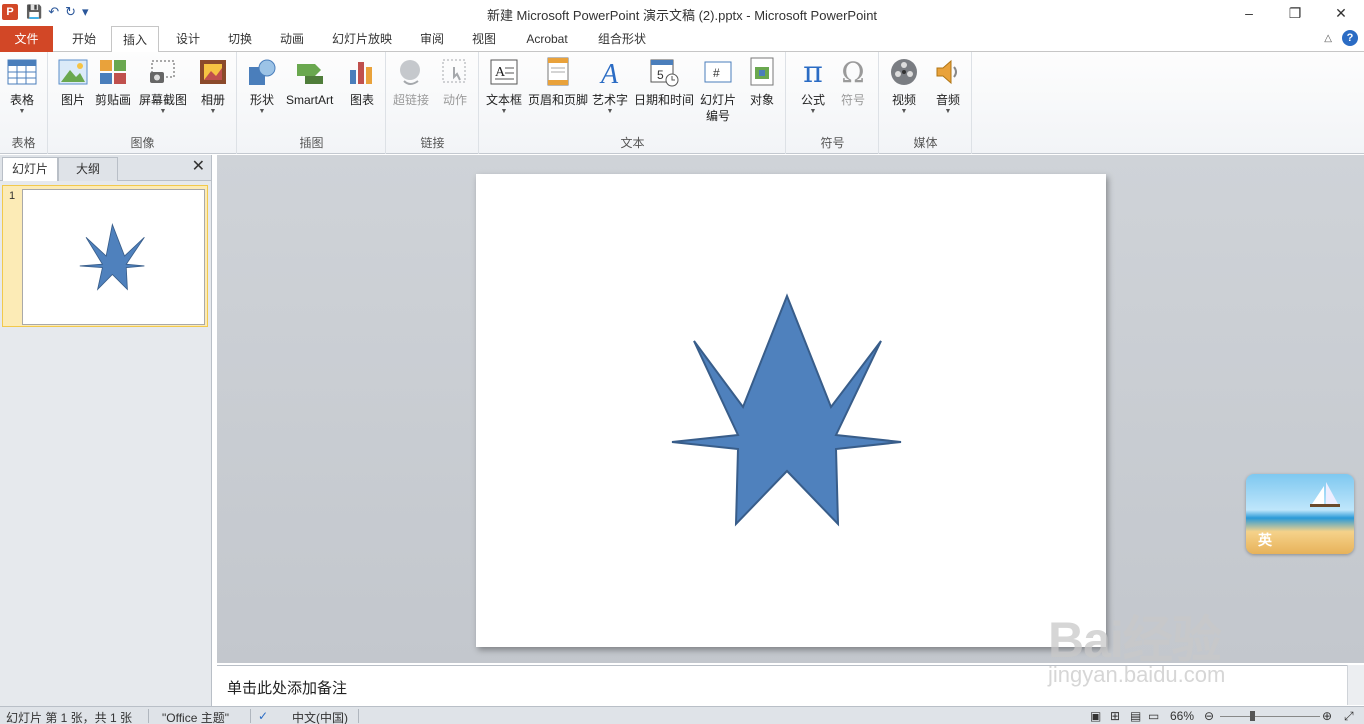  Describe the element at coordinates (292, 39) in the screenshot. I see `tab-animations: 动画` at that location.